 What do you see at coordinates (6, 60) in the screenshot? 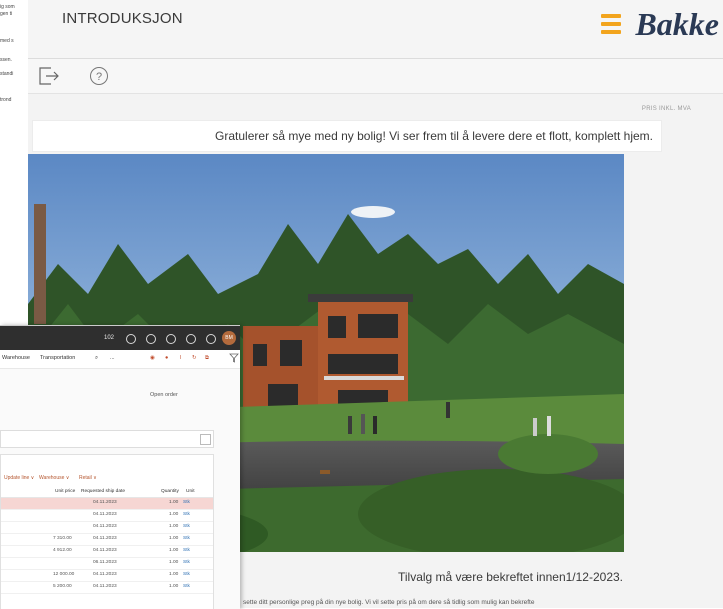
I see `doc-line: ssen.` at bounding box center [6, 60].